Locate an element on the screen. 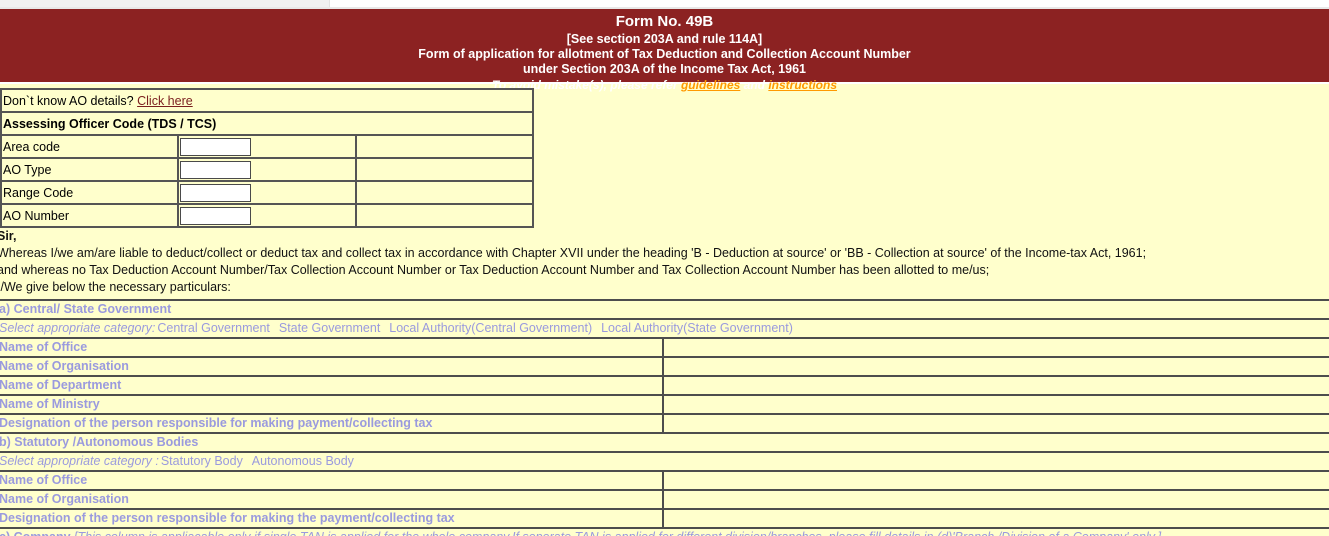 The width and height of the screenshot is (1329, 536). browser-chrome-strip is located at coordinates (664, 3).